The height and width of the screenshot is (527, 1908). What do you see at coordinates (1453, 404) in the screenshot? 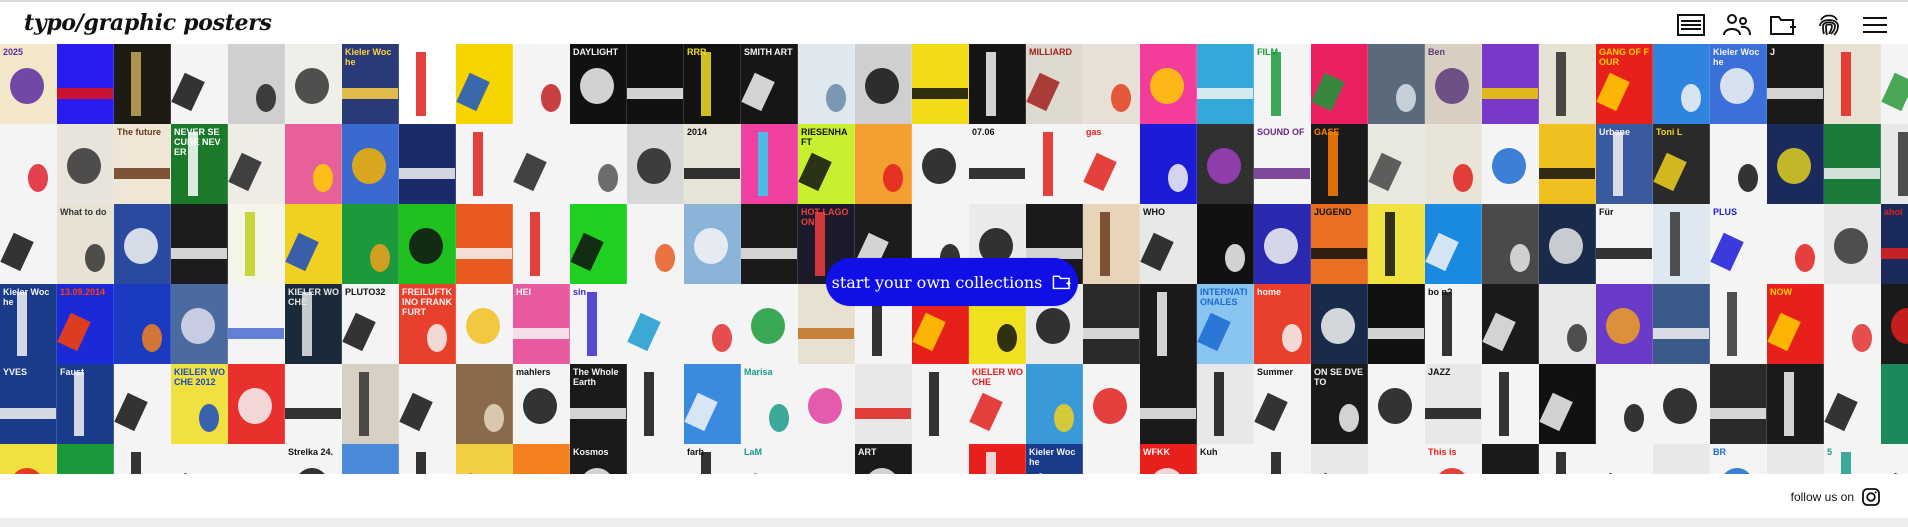
I see `poster-tile: JAZZ` at bounding box center [1453, 404].